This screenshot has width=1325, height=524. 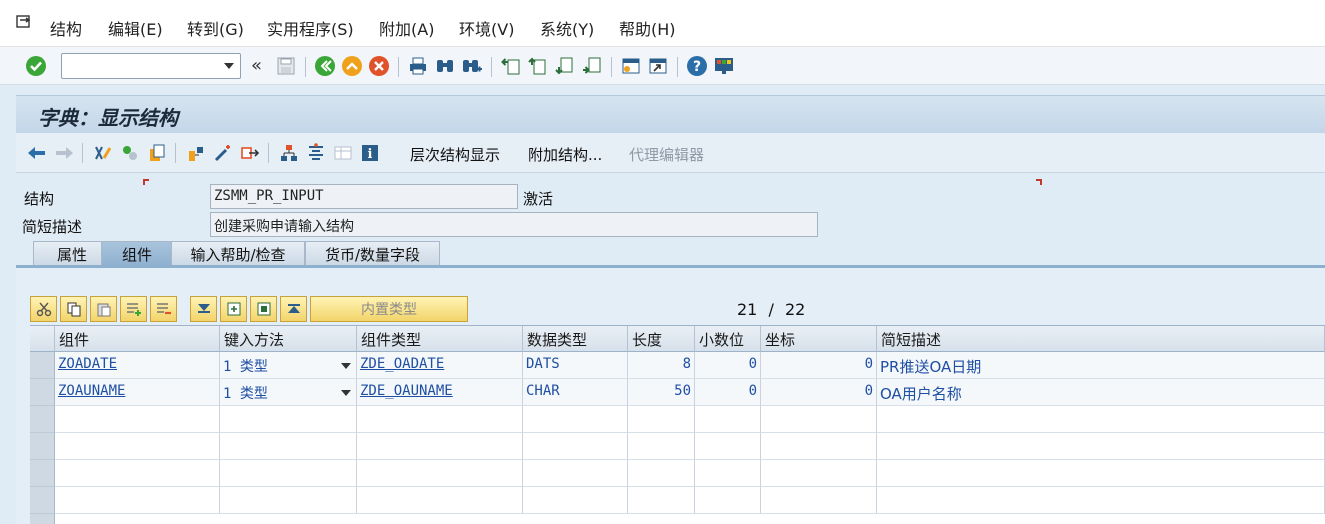 I want to click on find-next-icon, so click(x=472, y=66).